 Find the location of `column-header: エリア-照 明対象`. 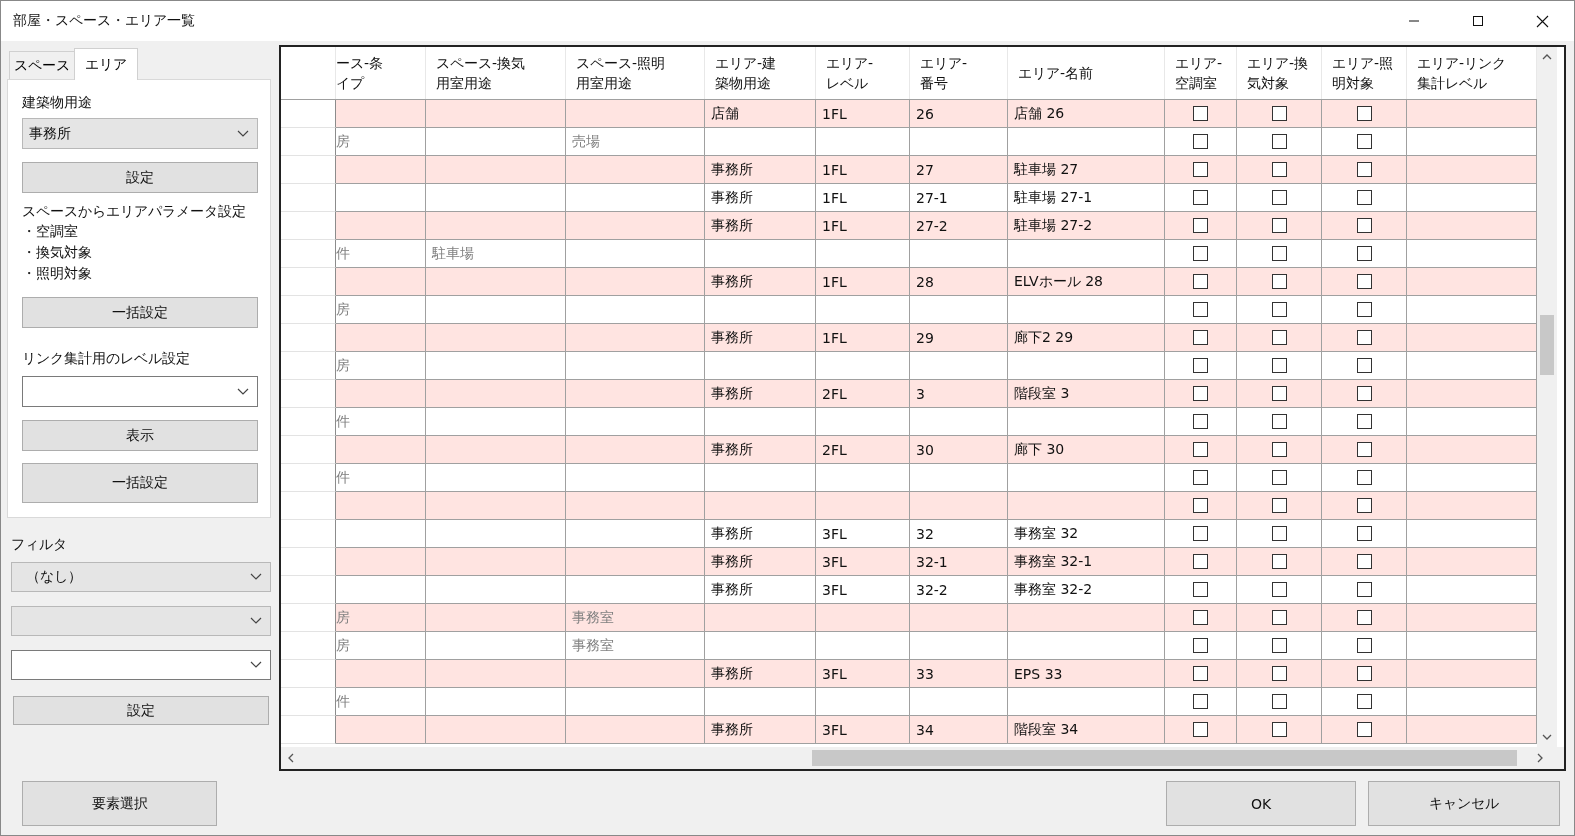

column-header: エリア-照 明対象 is located at coordinates (1363, 73).